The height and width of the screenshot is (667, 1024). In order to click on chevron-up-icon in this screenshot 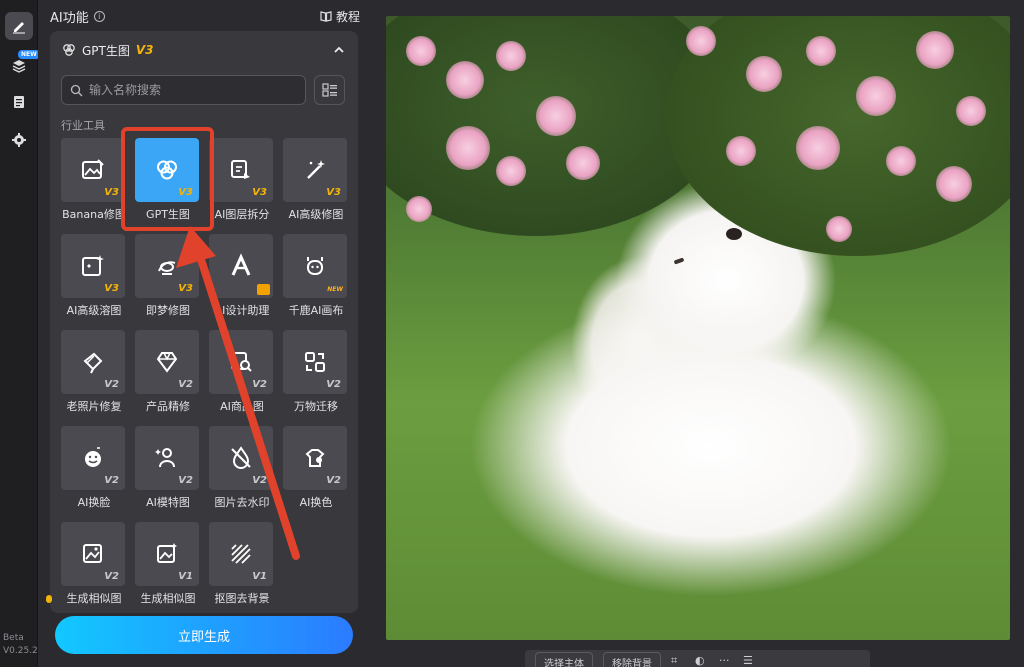, I will do `click(339, 50)`.